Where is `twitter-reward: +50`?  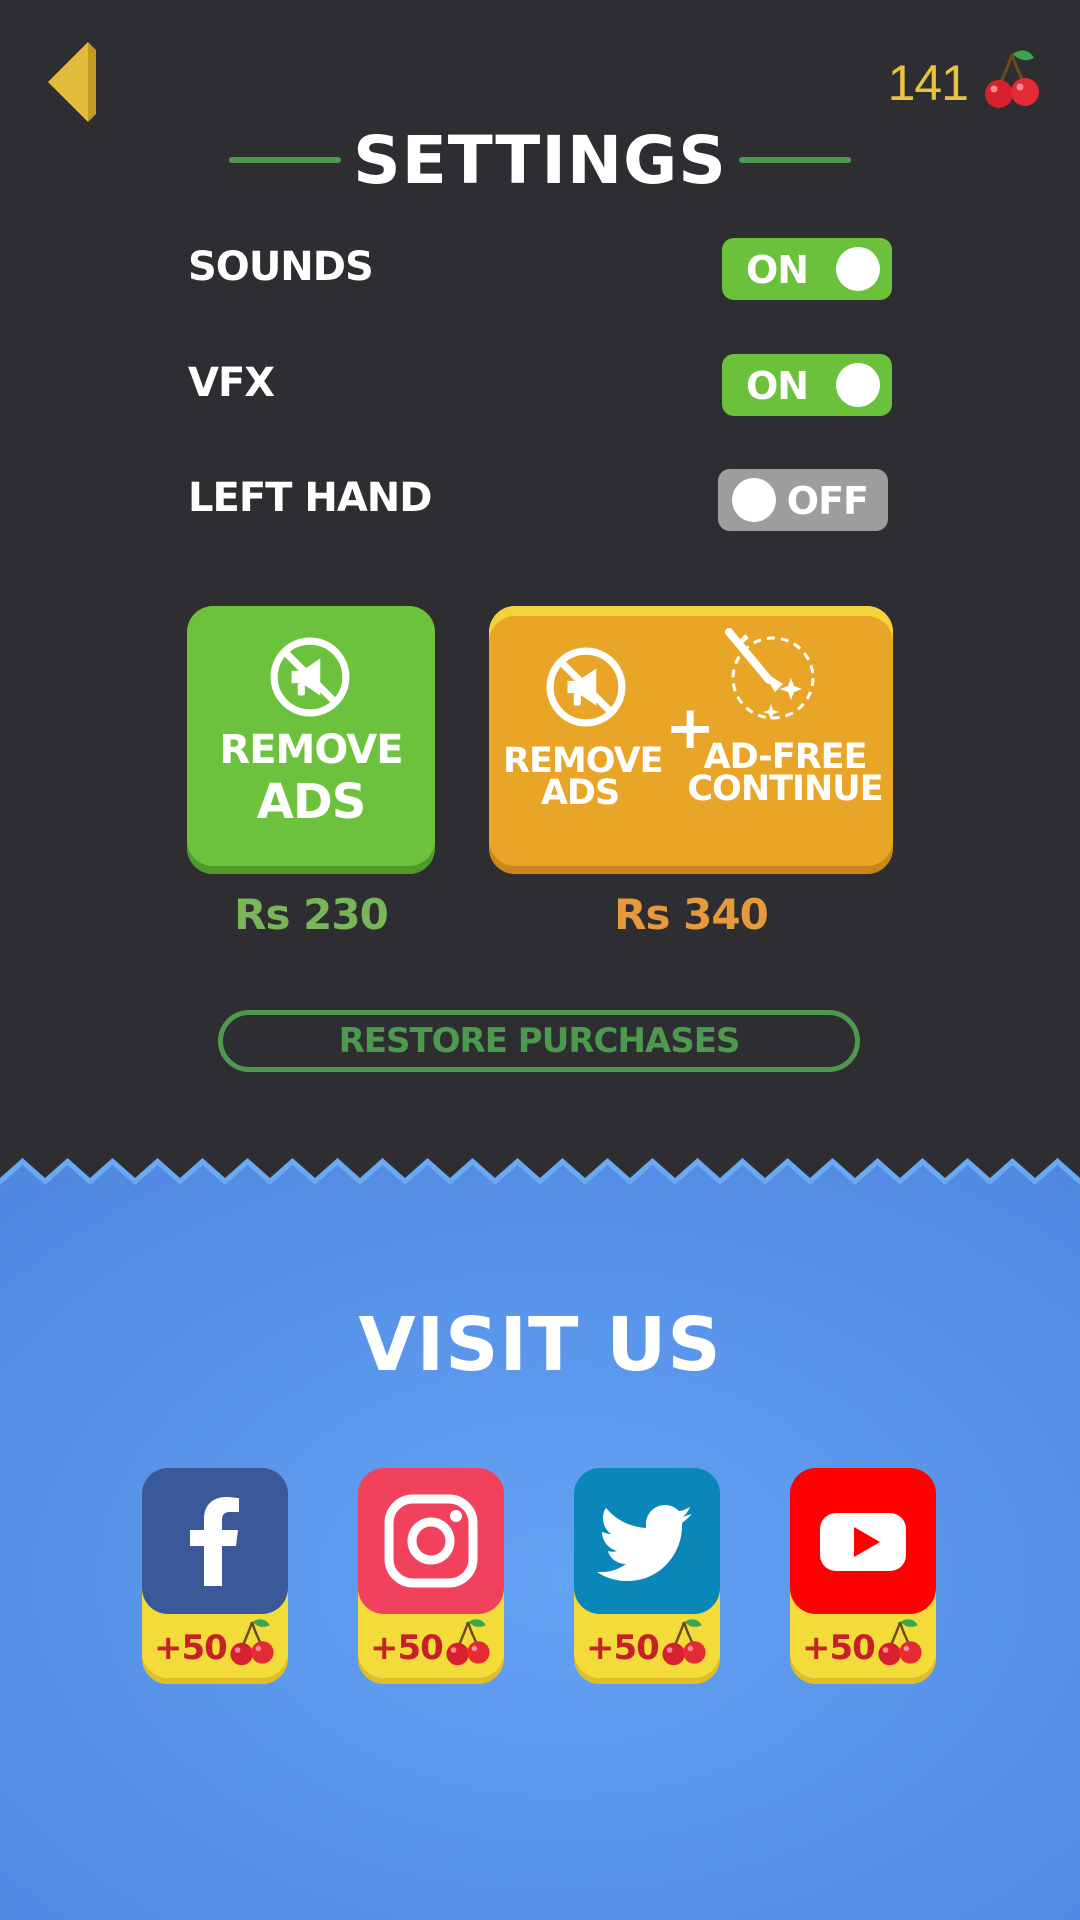 twitter-reward: +50 is located at coordinates (623, 1648).